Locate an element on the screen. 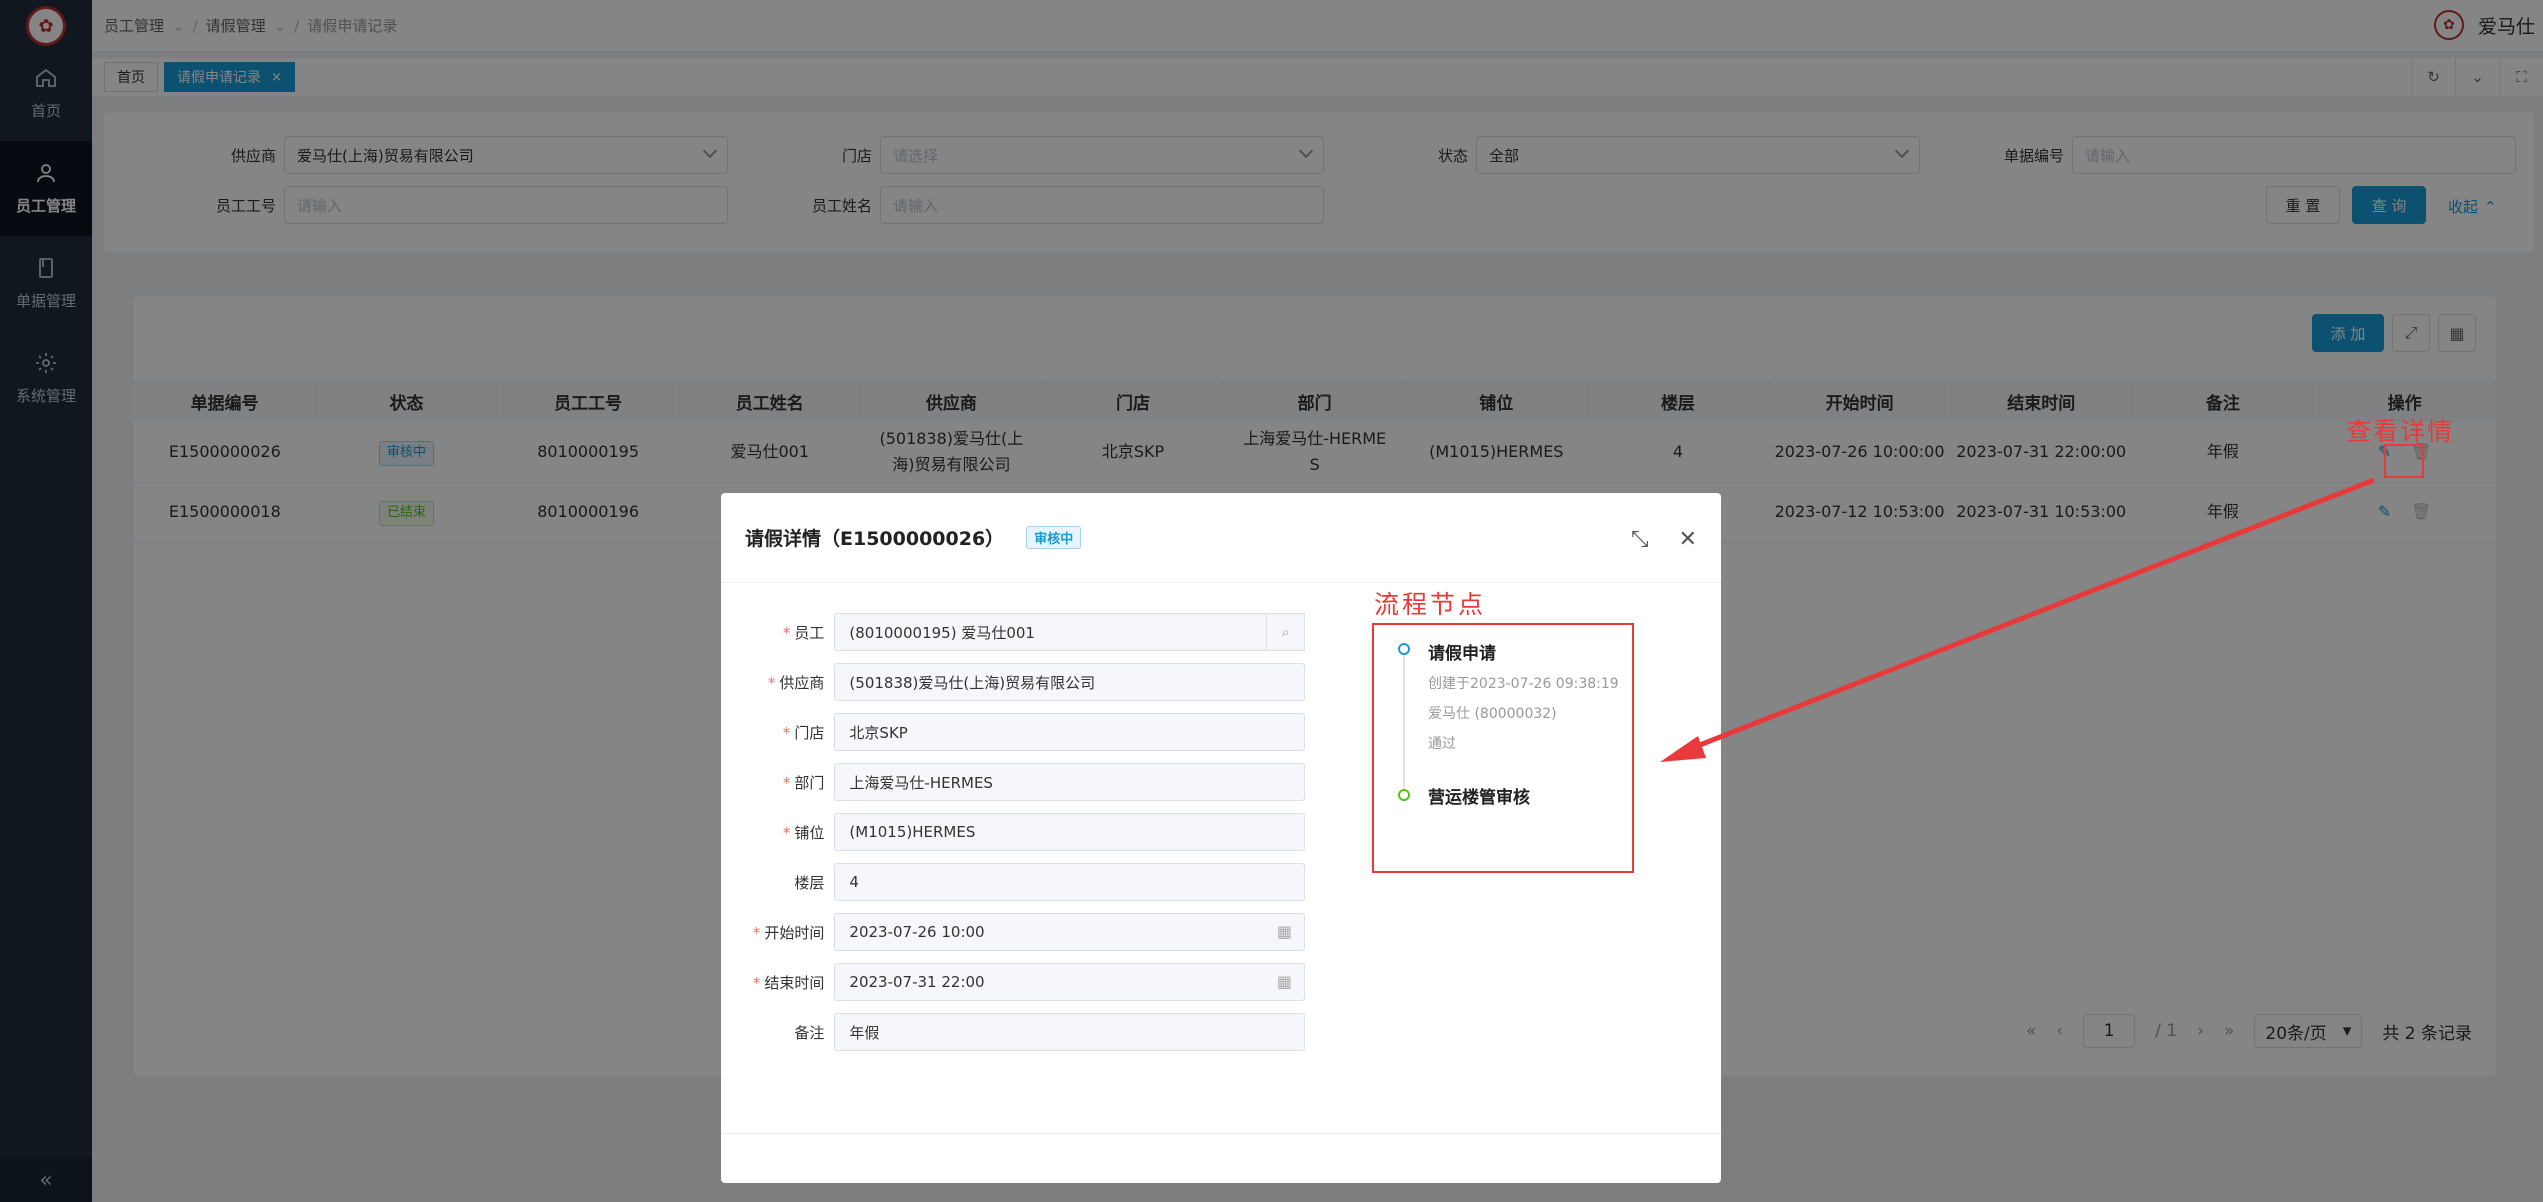  form-row-store: * 门店 北京SKP is located at coordinates (1025, 732).